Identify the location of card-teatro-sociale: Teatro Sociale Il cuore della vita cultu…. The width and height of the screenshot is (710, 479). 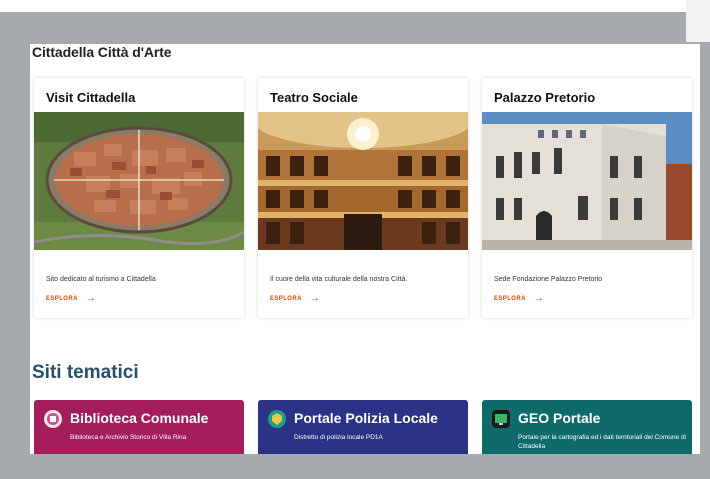
(363, 198).